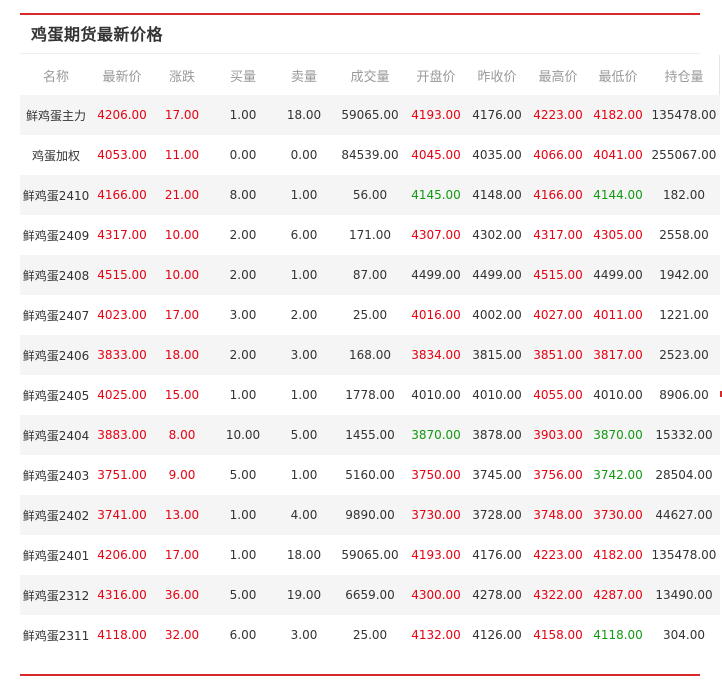  I want to click on cell-contract-name: 鲜鸡蛋2405, so click(56, 395).